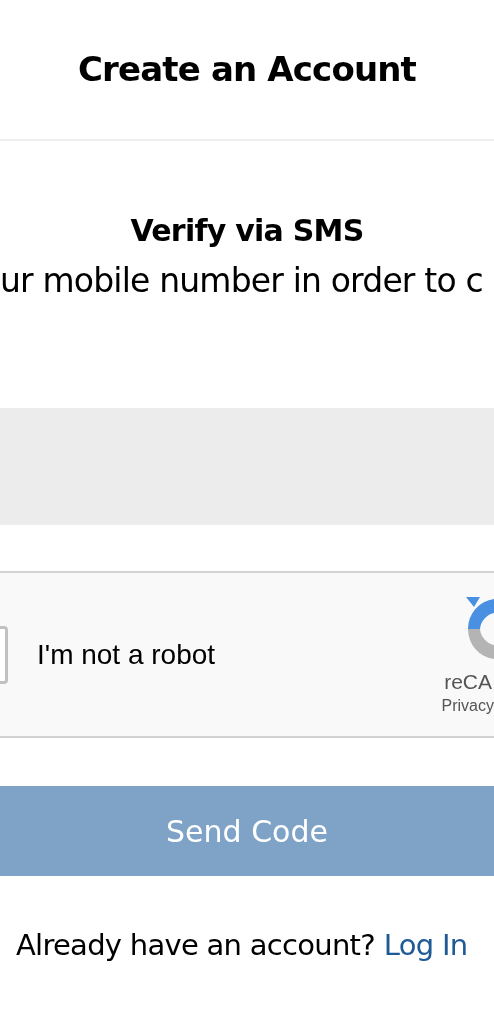  Describe the element at coordinates (468, 682) in the screenshot. I see `recaptcha-brand-text: reCA` at that location.